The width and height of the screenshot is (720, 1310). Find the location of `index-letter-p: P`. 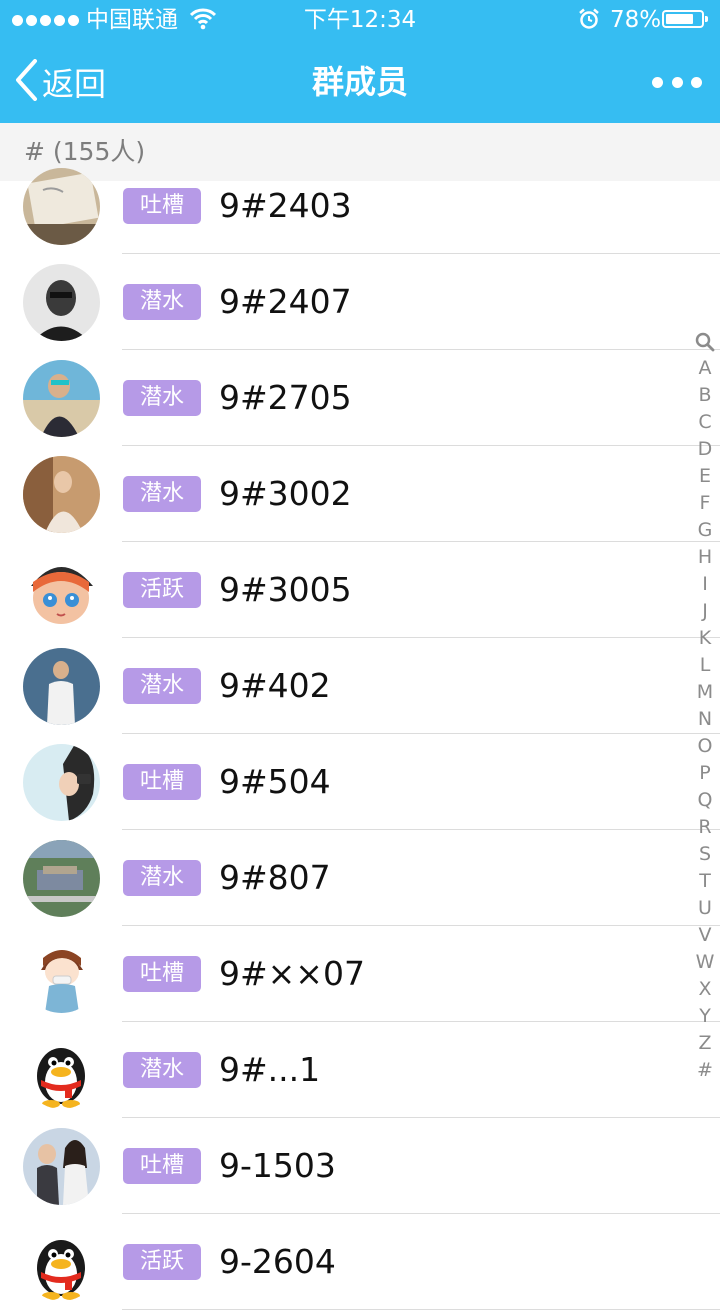

index-letter-p: P is located at coordinates (704, 773).